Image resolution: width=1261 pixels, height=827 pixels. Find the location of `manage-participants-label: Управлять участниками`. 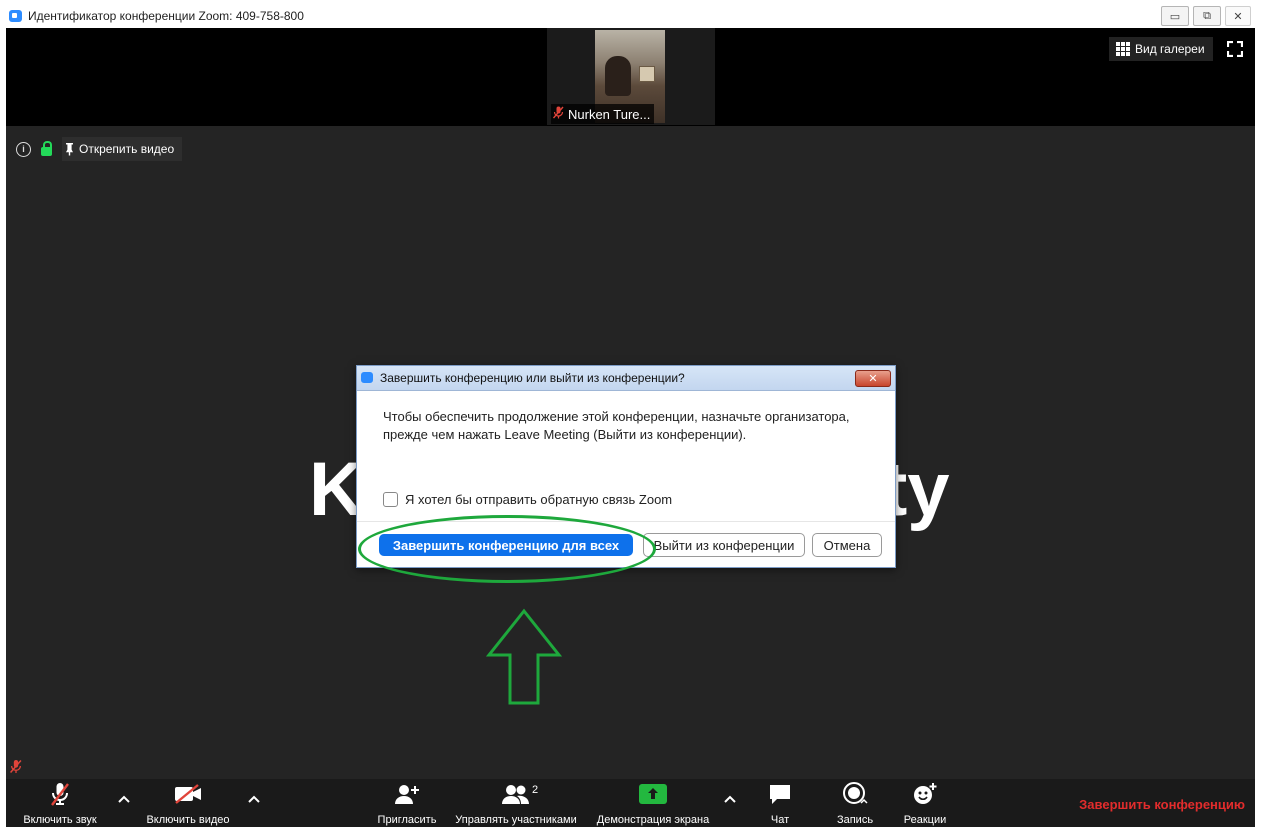

manage-participants-label: Управлять участниками is located at coordinates (516, 820).